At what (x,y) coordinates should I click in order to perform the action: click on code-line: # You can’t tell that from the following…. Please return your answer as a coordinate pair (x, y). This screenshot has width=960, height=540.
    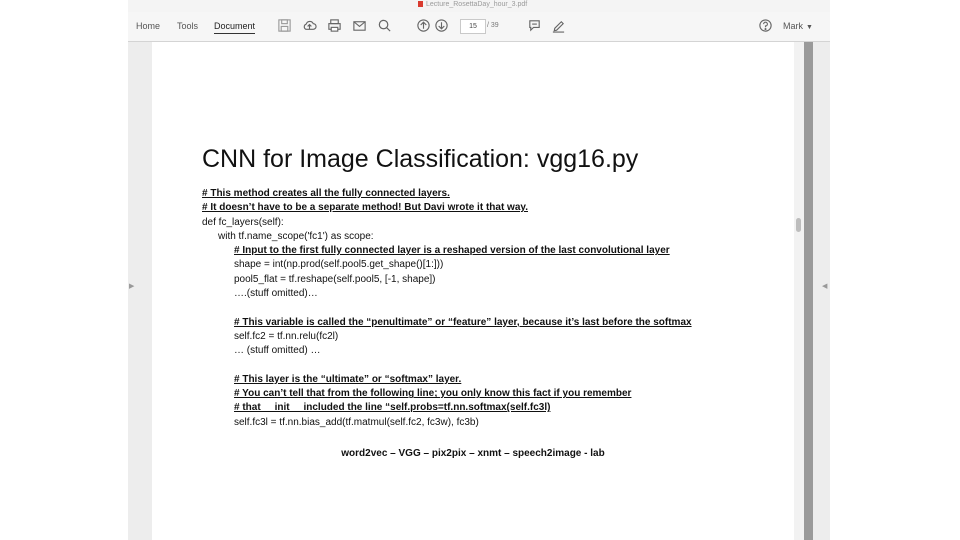
    Looking at the image, I should click on (433, 394).